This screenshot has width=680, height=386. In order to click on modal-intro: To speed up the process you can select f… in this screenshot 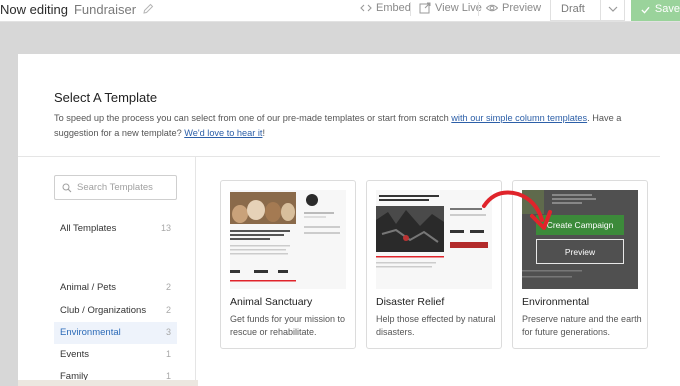, I will do `click(359, 126)`.